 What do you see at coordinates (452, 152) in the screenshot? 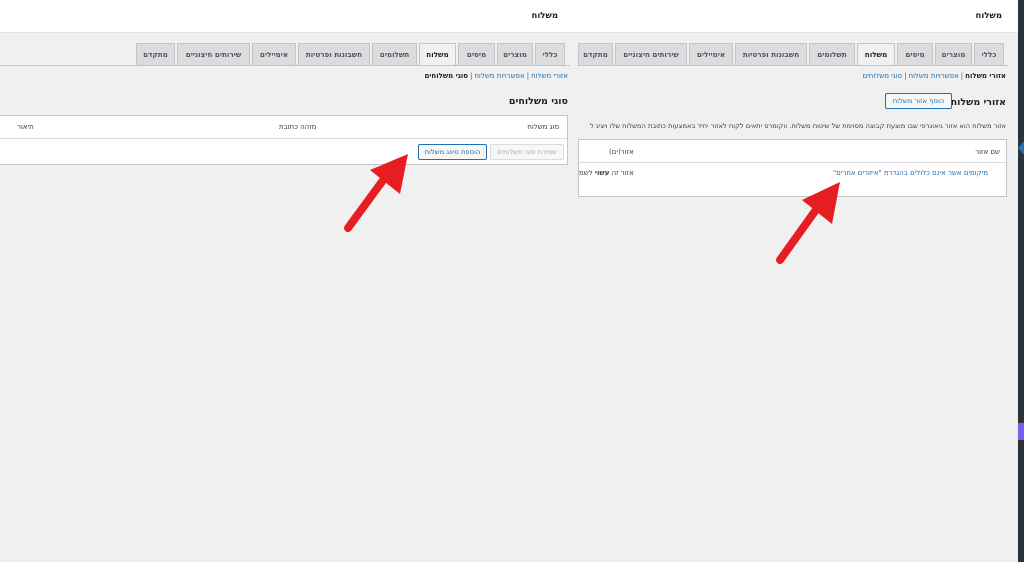
I see `add-shipping-class-button: הוספת סיווג משלוח` at bounding box center [452, 152].